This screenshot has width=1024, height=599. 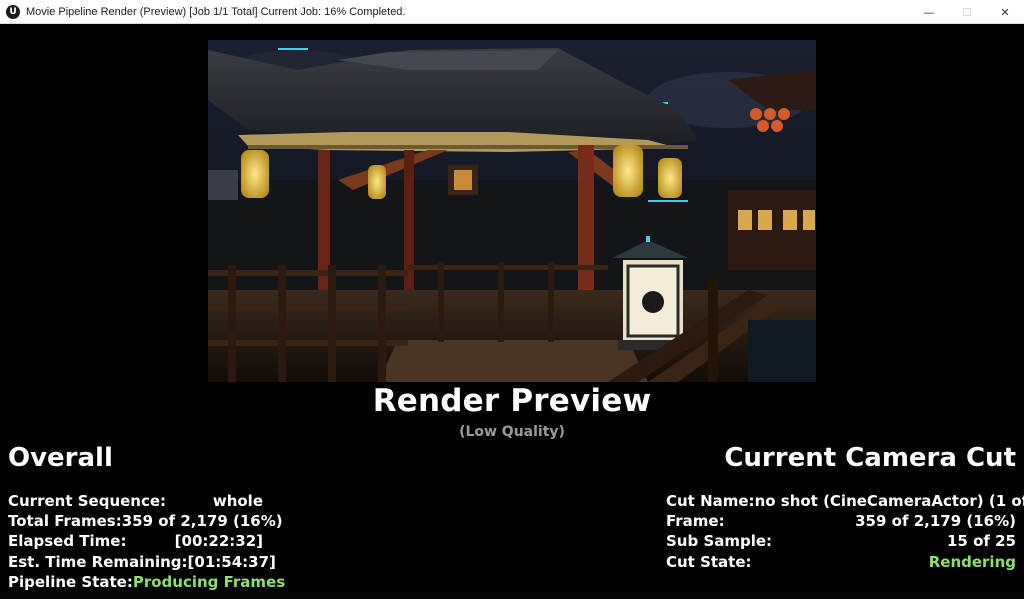 What do you see at coordinates (70, 581) in the screenshot?
I see `pipeline-state-label: Pipeline State:` at bounding box center [70, 581].